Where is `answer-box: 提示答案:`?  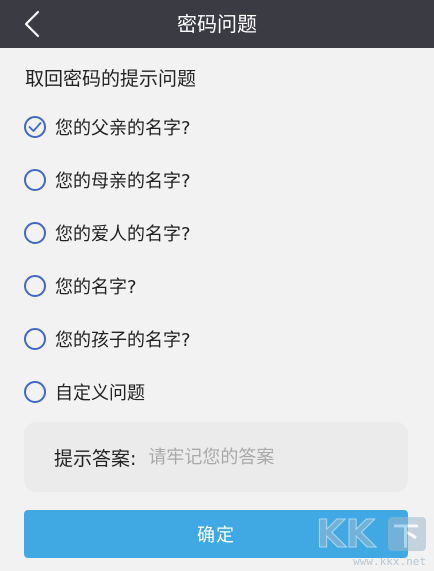 answer-box: 提示答案: is located at coordinates (216, 457).